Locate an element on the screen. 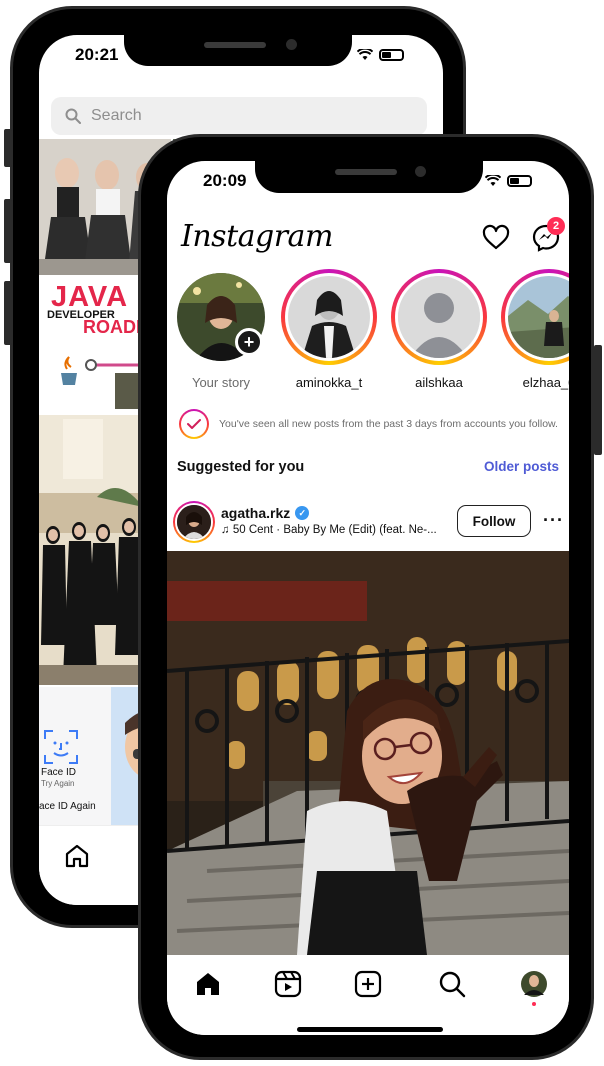 This screenshot has width=604, height=1066. story-name: Your story is located at coordinates (221, 382).